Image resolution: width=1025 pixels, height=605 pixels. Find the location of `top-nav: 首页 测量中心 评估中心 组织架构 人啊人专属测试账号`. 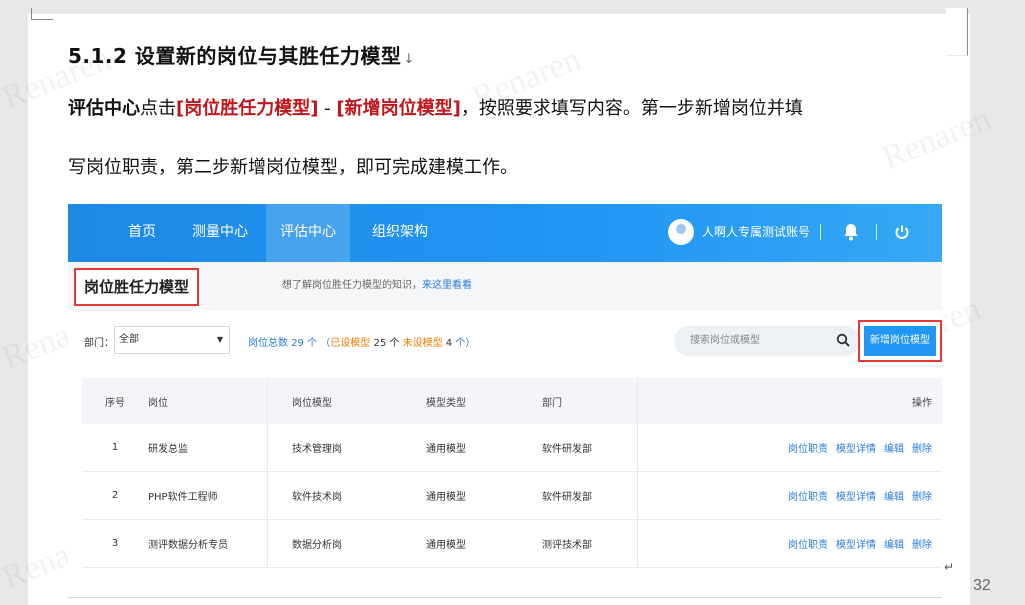

top-nav: 首页 测量中心 评估中心 组织架构 人啊人专属测试账号 is located at coordinates (505, 233).